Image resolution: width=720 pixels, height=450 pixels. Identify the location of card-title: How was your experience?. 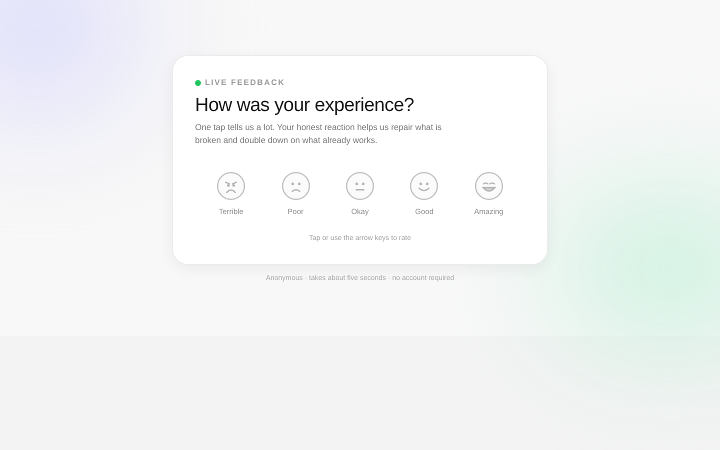
(305, 106).